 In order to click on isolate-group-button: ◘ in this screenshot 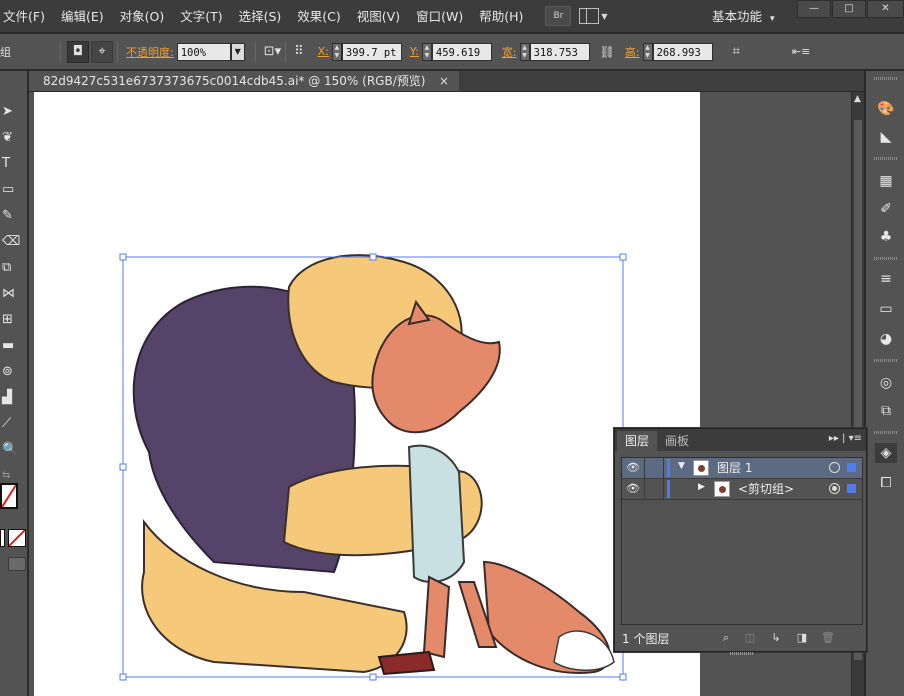, I will do `click(78, 51)`.